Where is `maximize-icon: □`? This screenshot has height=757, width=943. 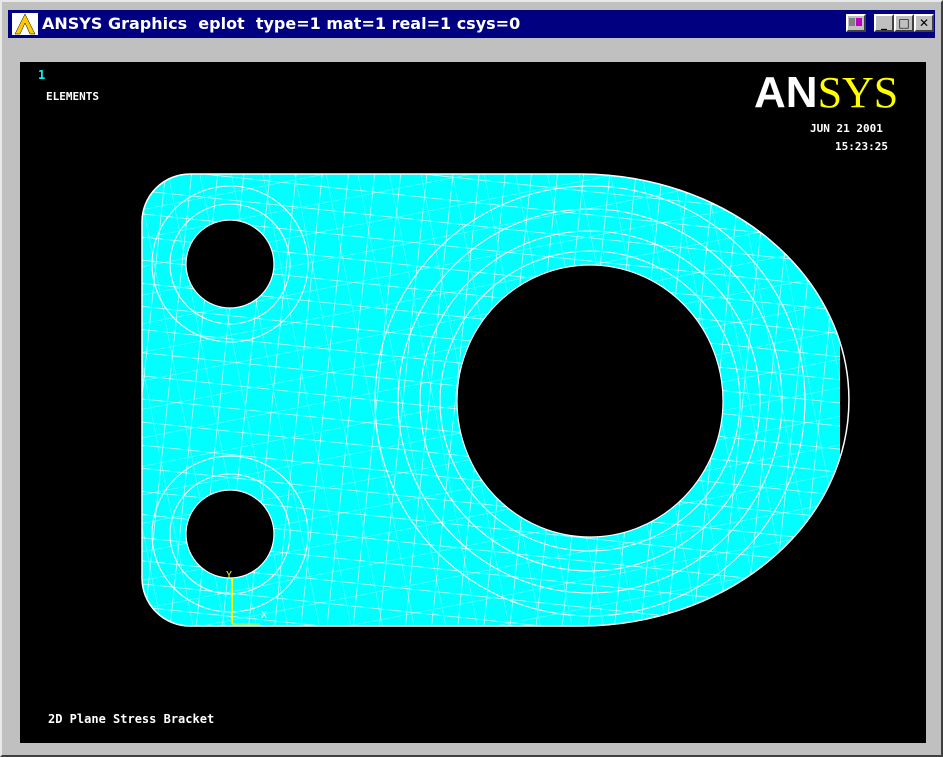
maximize-icon: □ is located at coordinates (904, 23).